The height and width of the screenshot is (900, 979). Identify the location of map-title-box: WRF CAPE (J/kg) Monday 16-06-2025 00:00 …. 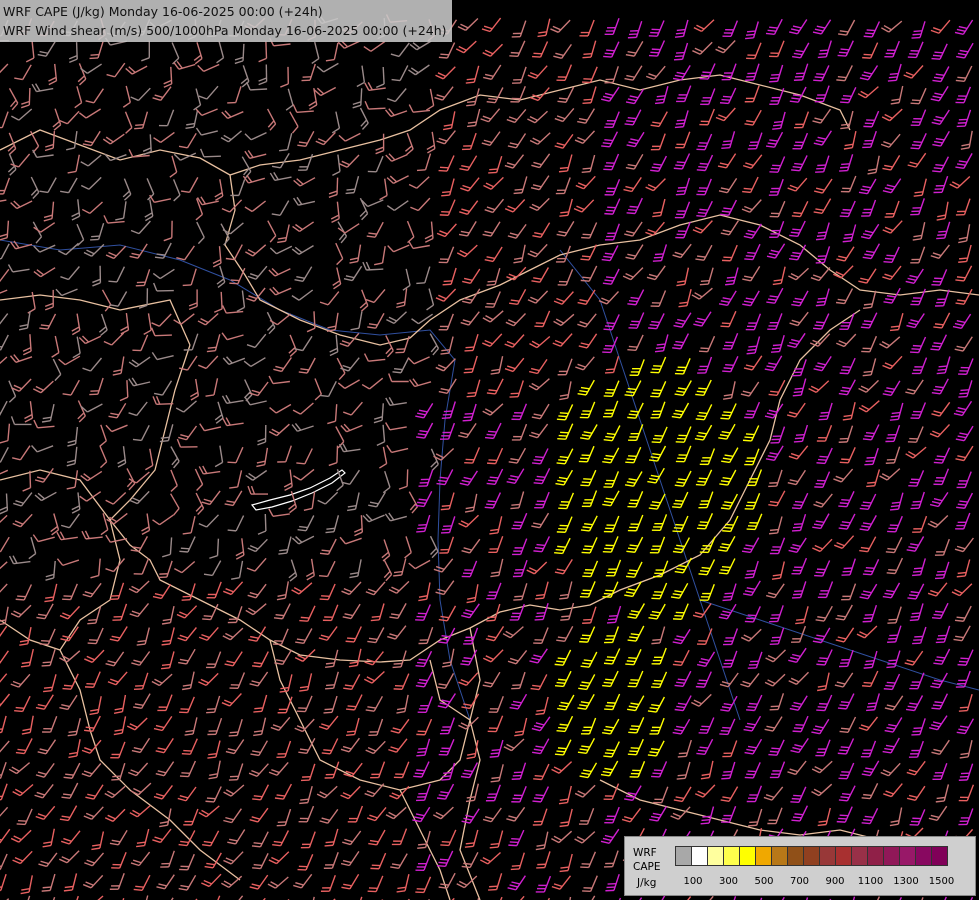
(226, 21).